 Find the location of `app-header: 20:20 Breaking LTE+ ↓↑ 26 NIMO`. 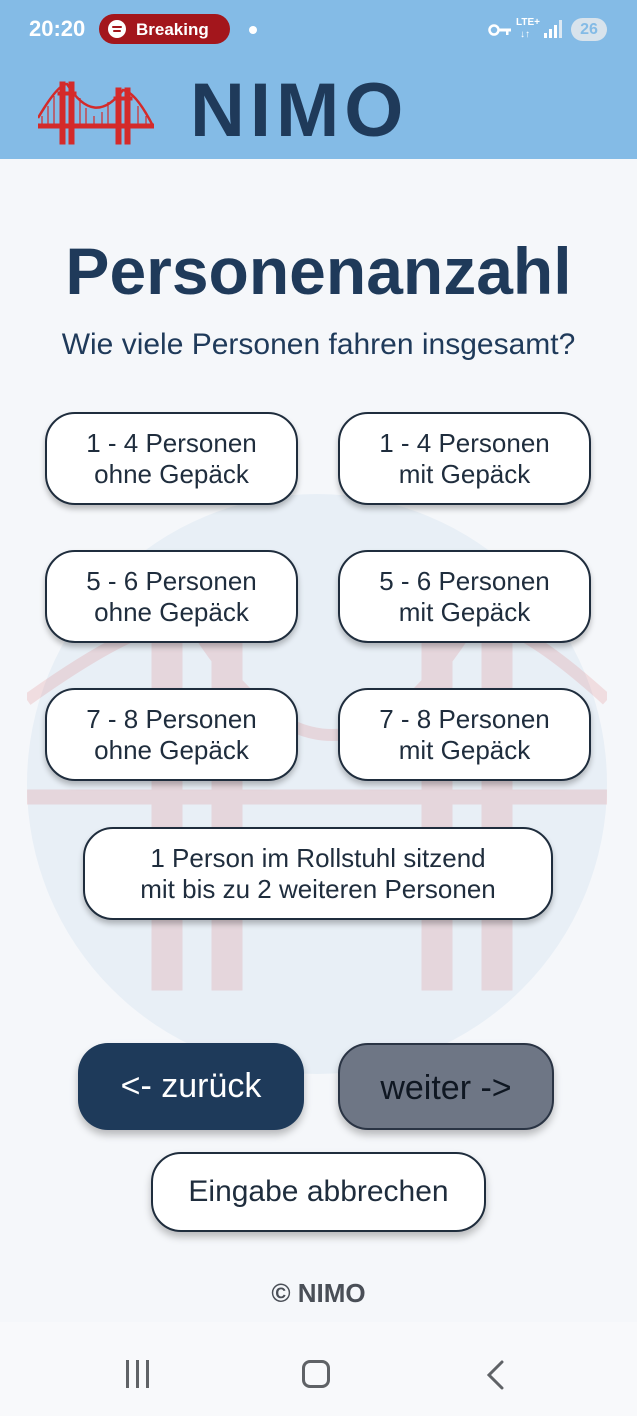

app-header: 20:20 Breaking LTE+ ↓↑ 26 NIMO is located at coordinates (318, 79).